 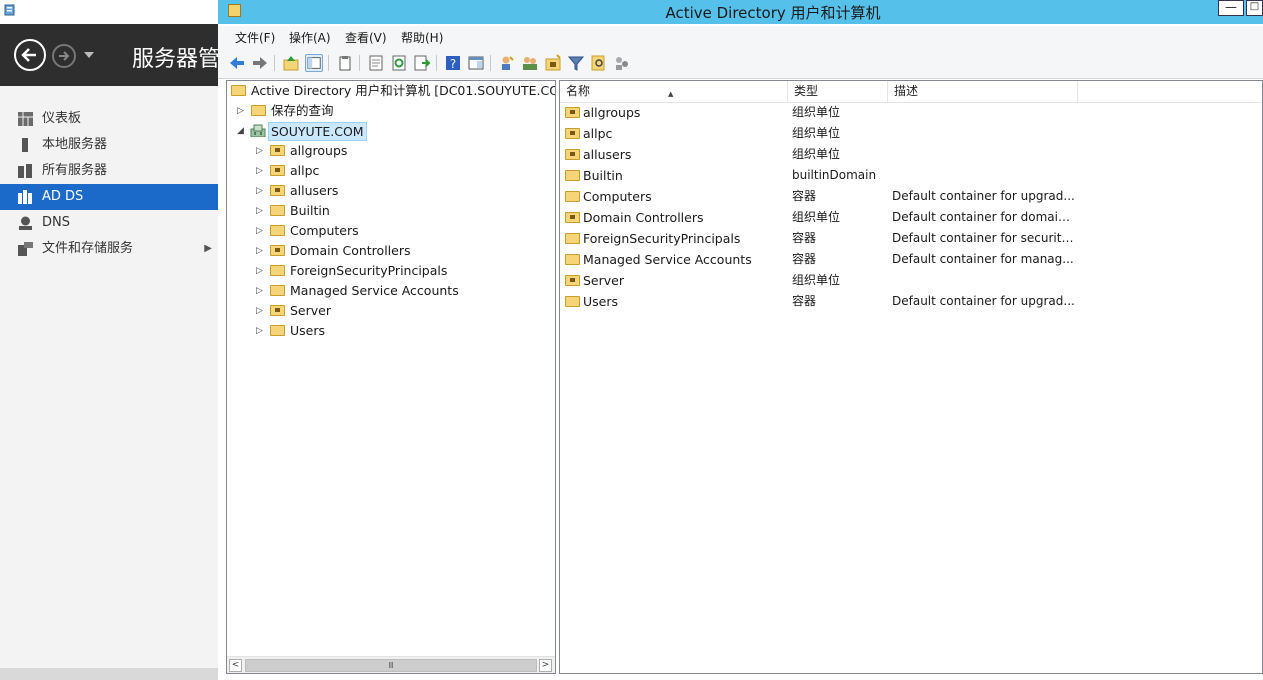 I want to click on scroll-right-button: >, so click(x=545, y=665).